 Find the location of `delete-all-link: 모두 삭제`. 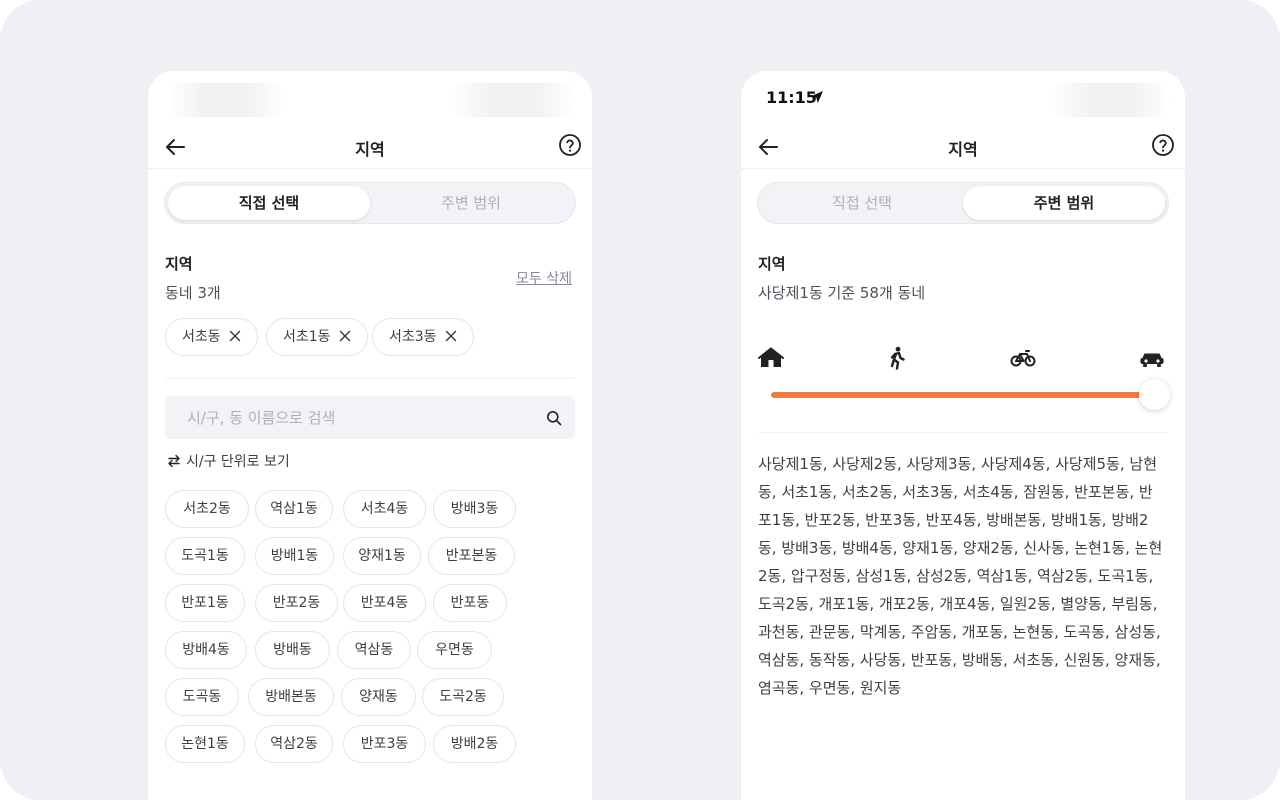

delete-all-link: 모두 삭제 is located at coordinates (544, 278).